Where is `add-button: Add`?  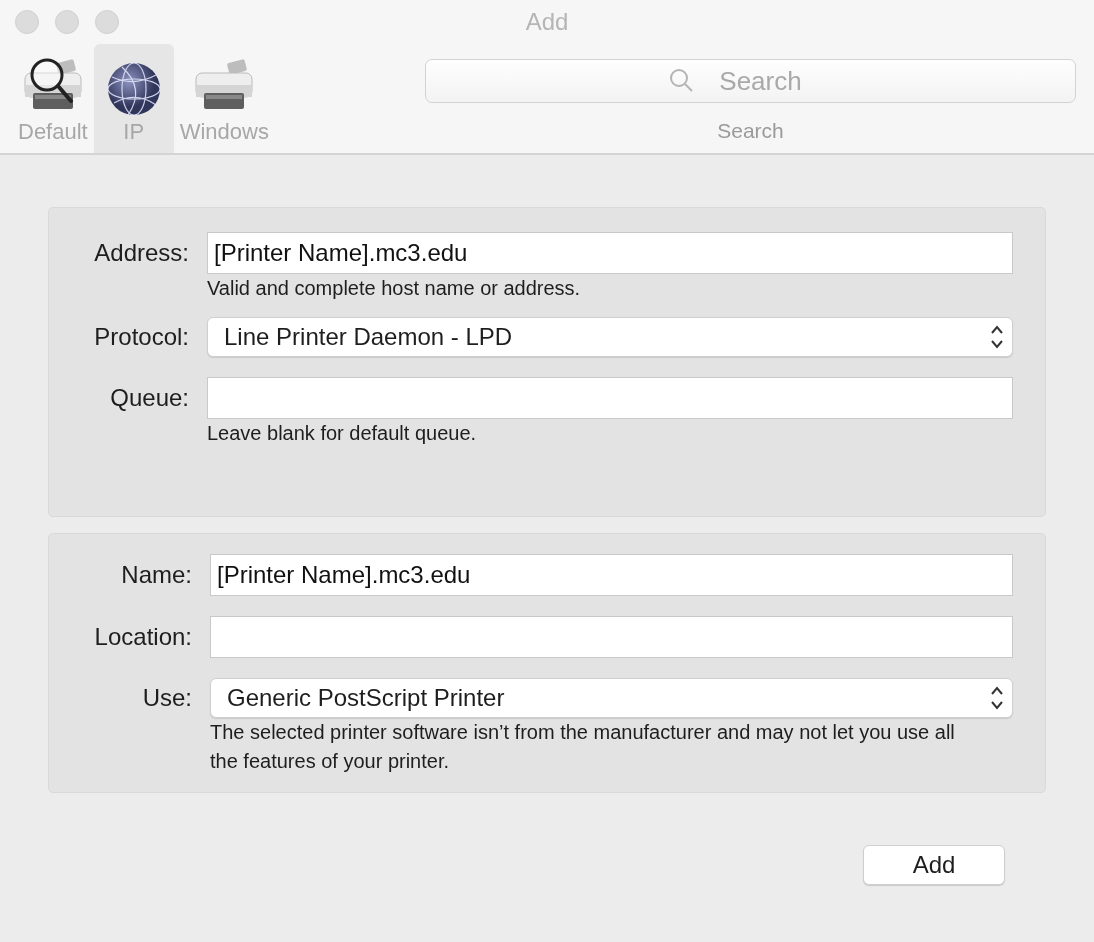 add-button: Add is located at coordinates (934, 865).